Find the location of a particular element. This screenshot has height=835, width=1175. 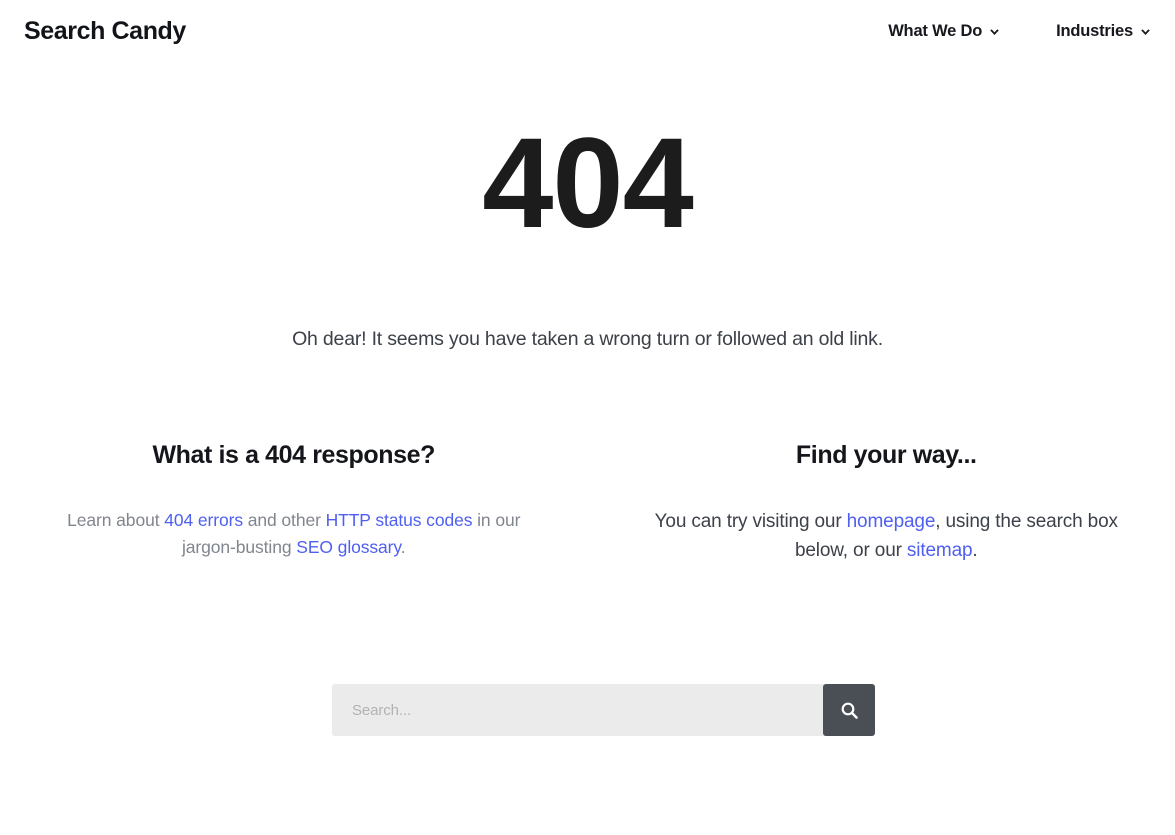

search-icon is located at coordinates (849, 710).